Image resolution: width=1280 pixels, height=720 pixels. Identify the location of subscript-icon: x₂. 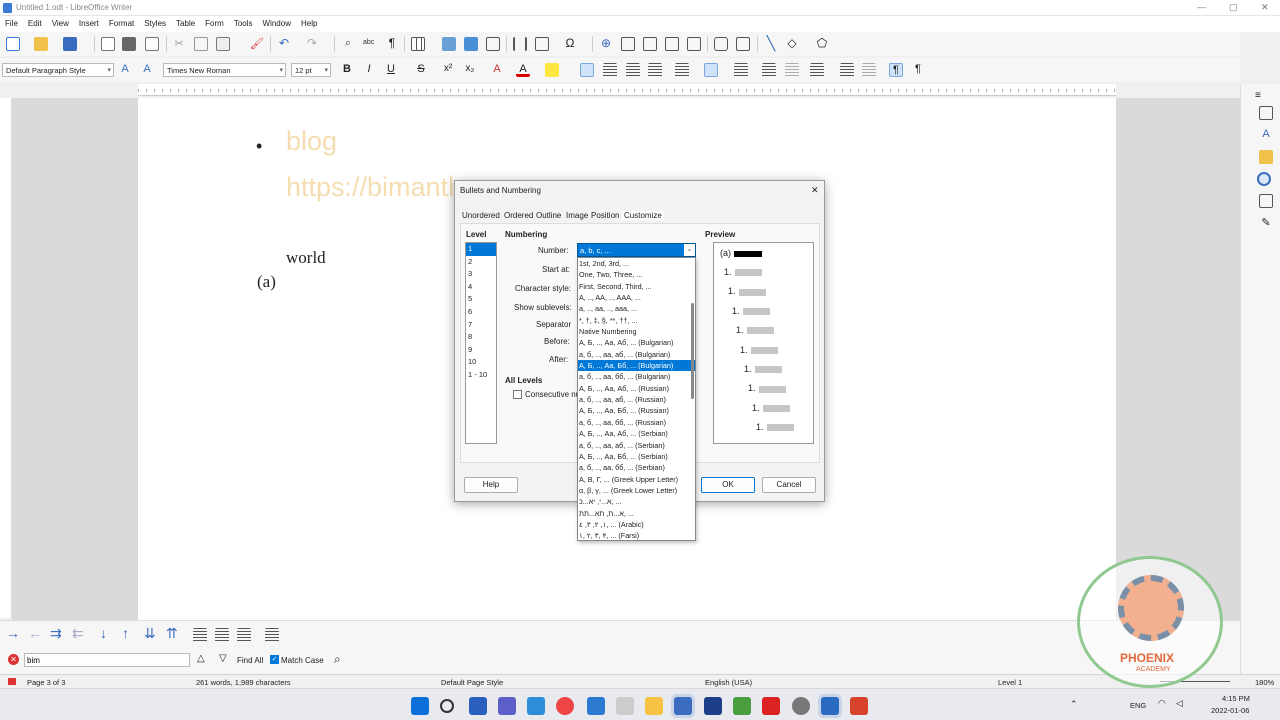
(470, 70).